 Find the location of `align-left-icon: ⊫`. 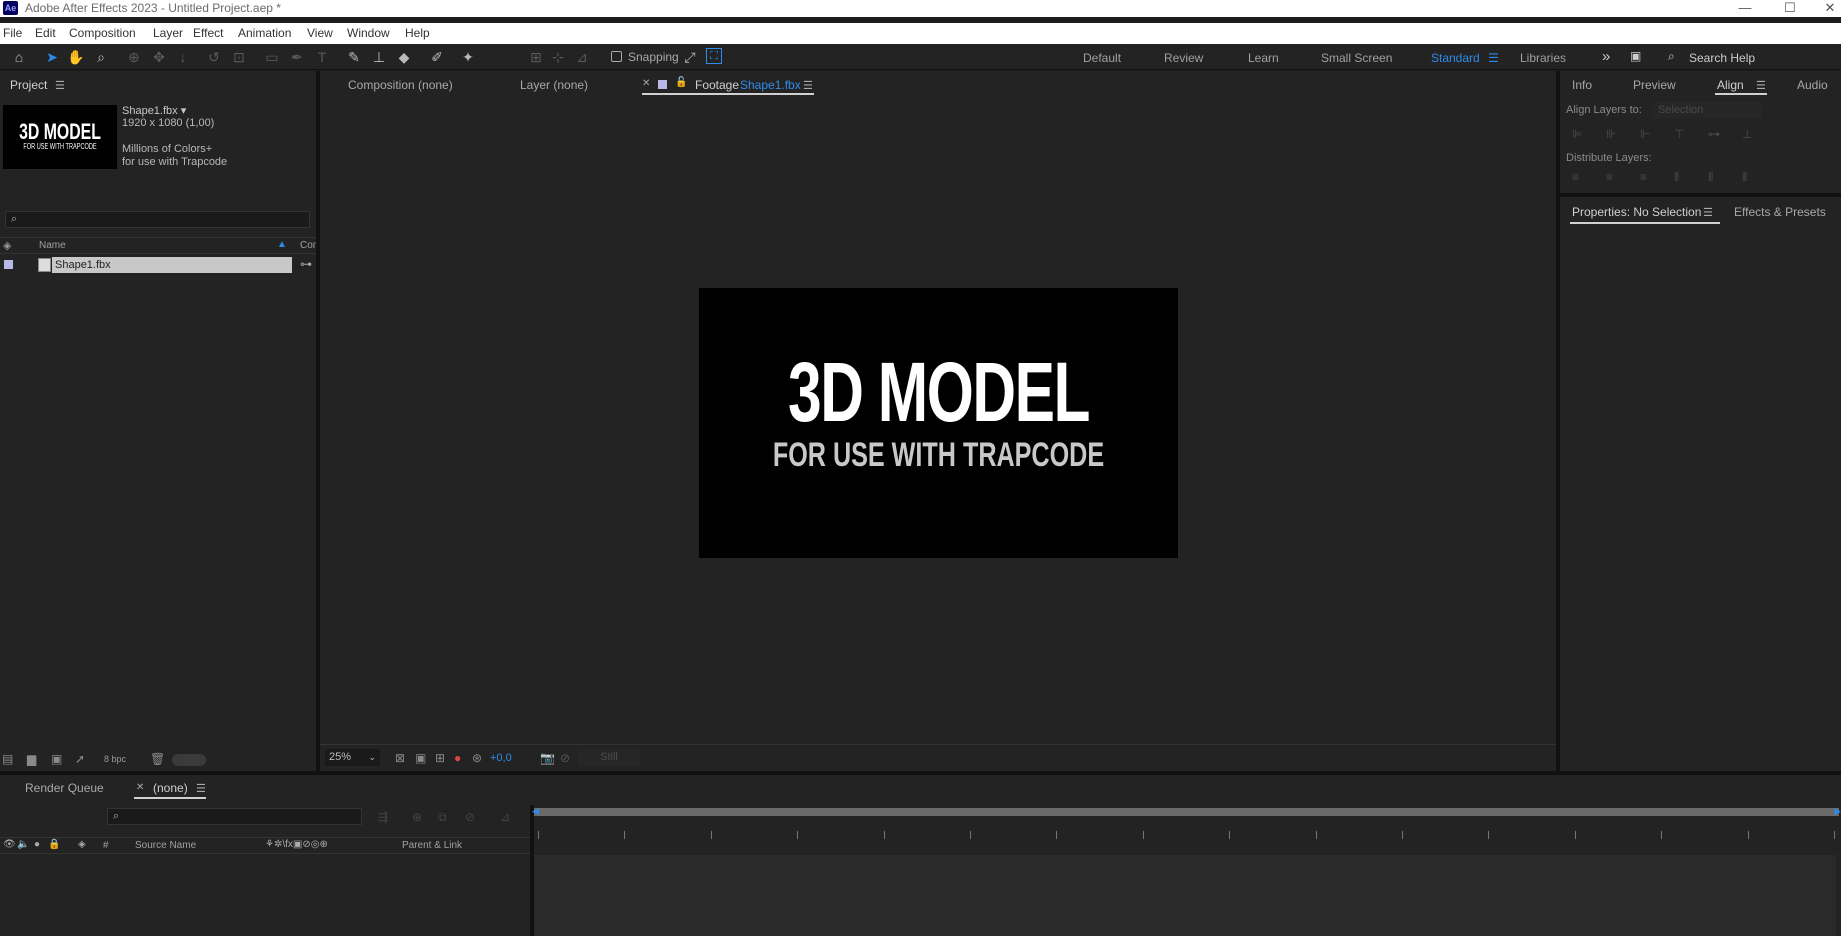

align-left-icon: ⊫ is located at coordinates (1577, 134).